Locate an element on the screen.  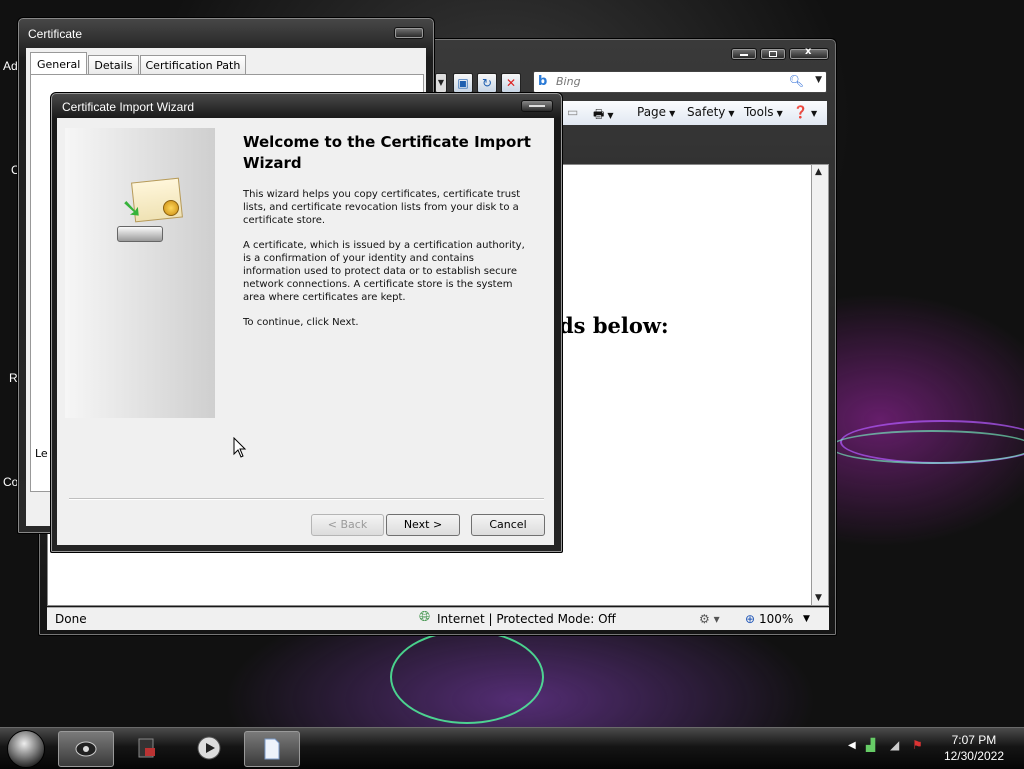
close-button is located at coordinates (809, 53).